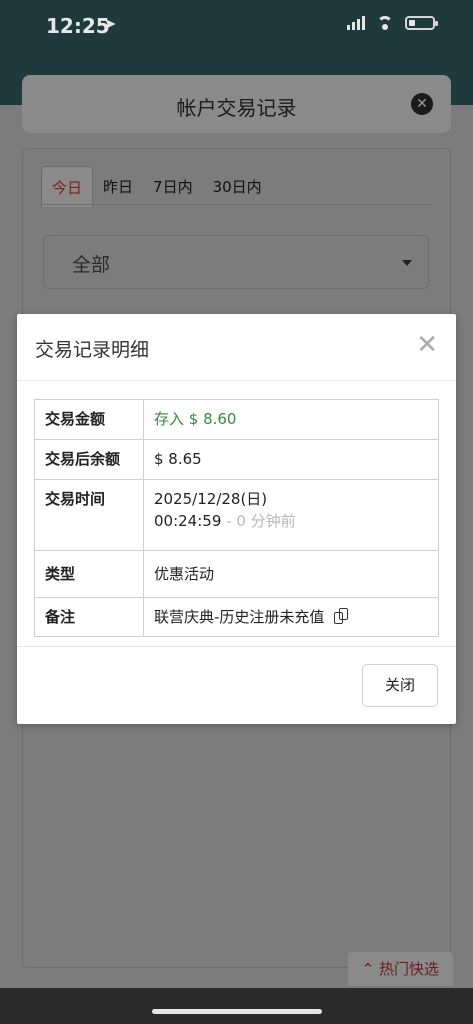 This screenshot has height=1024, width=473. Describe the element at coordinates (89, 574) in the screenshot. I see `type-label: 类型` at that location.